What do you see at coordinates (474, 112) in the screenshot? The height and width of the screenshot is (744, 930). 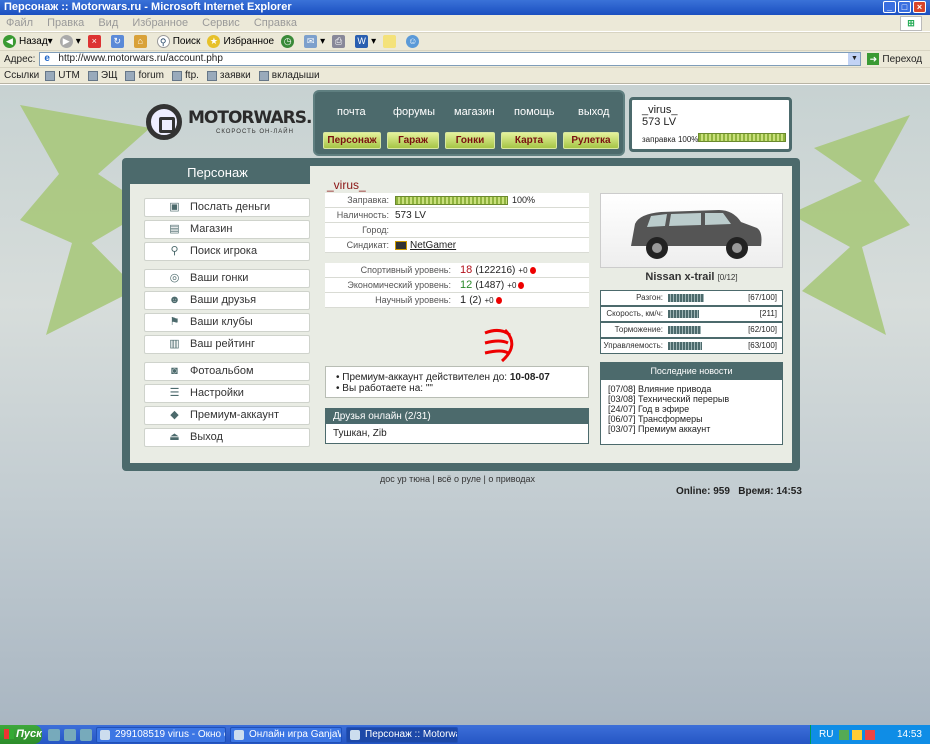 I see `nav-shop: магазин` at bounding box center [474, 112].